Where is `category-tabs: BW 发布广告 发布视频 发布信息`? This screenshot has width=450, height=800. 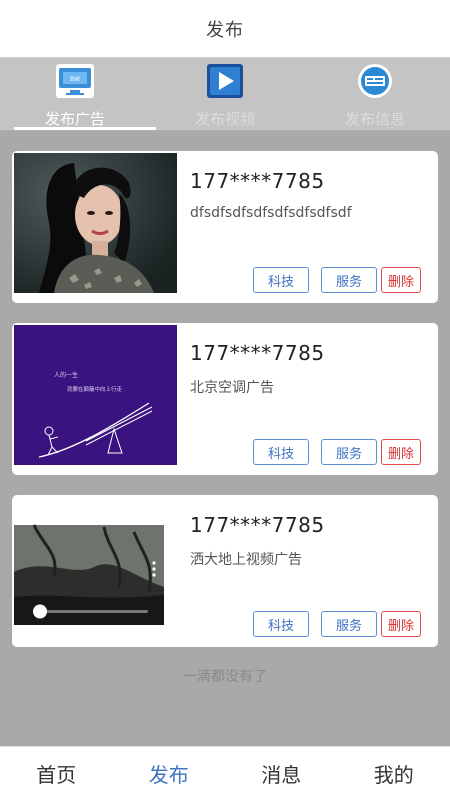
category-tabs: BW 发布广告 发布视频 发布信息 is located at coordinates (225, 94).